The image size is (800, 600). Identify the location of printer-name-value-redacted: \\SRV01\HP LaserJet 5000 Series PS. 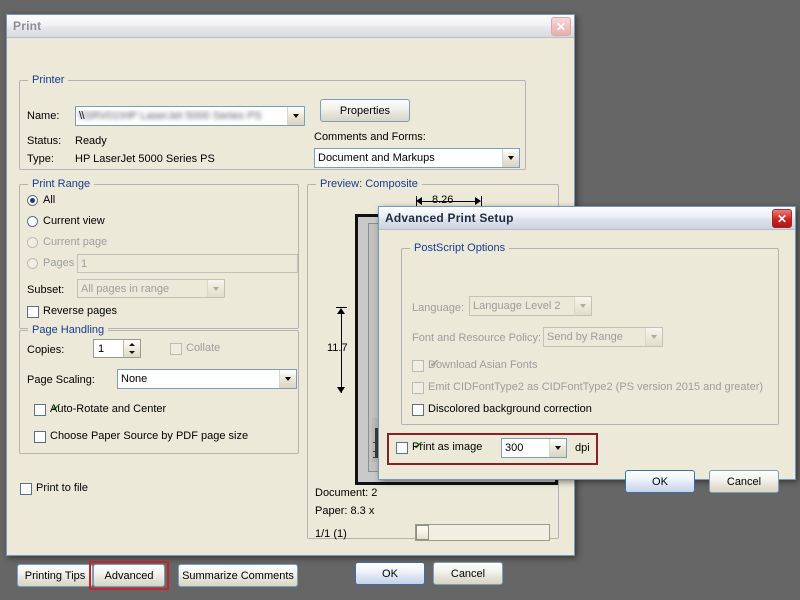
(170, 116).